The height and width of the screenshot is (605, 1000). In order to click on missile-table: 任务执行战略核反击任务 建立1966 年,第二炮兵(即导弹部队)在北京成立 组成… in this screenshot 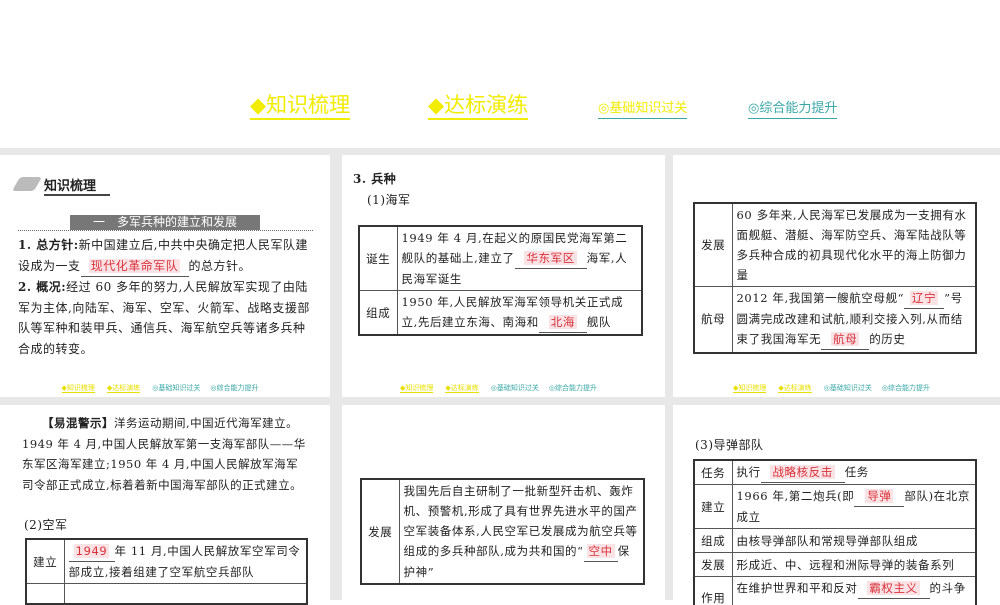, I will do `click(835, 532)`.